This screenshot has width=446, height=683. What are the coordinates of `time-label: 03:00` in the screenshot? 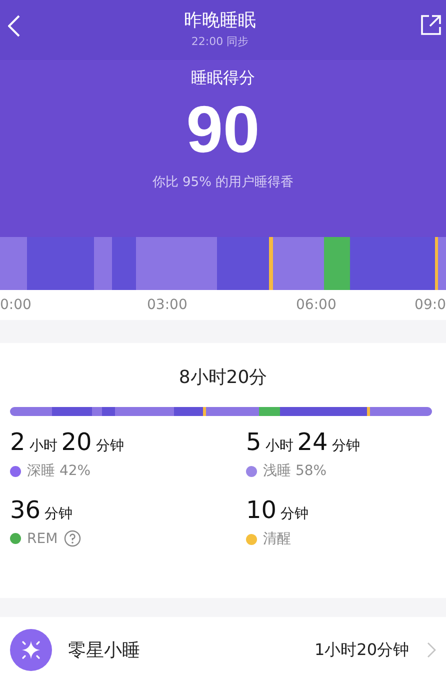 It's located at (167, 305).